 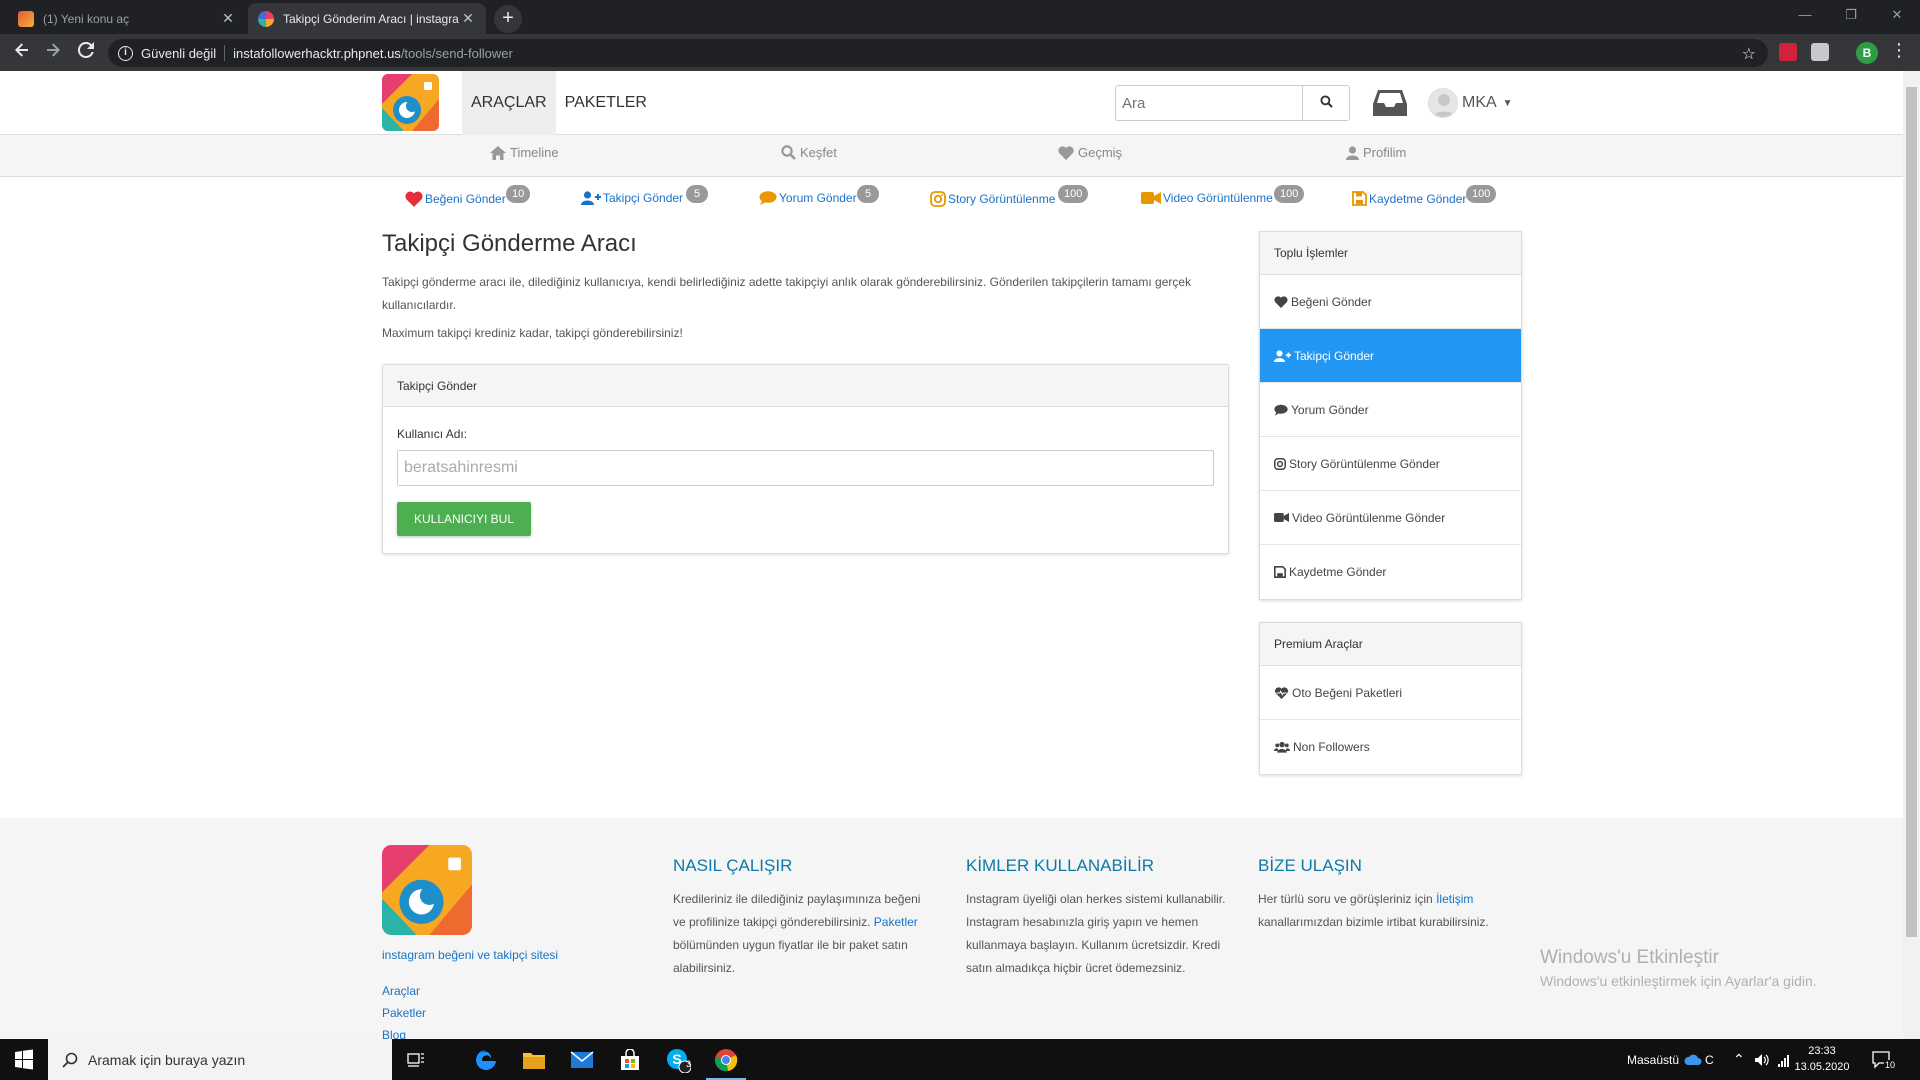 What do you see at coordinates (805, 468) in the screenshot?
I see `username-input` at bounding box center [805, 468].